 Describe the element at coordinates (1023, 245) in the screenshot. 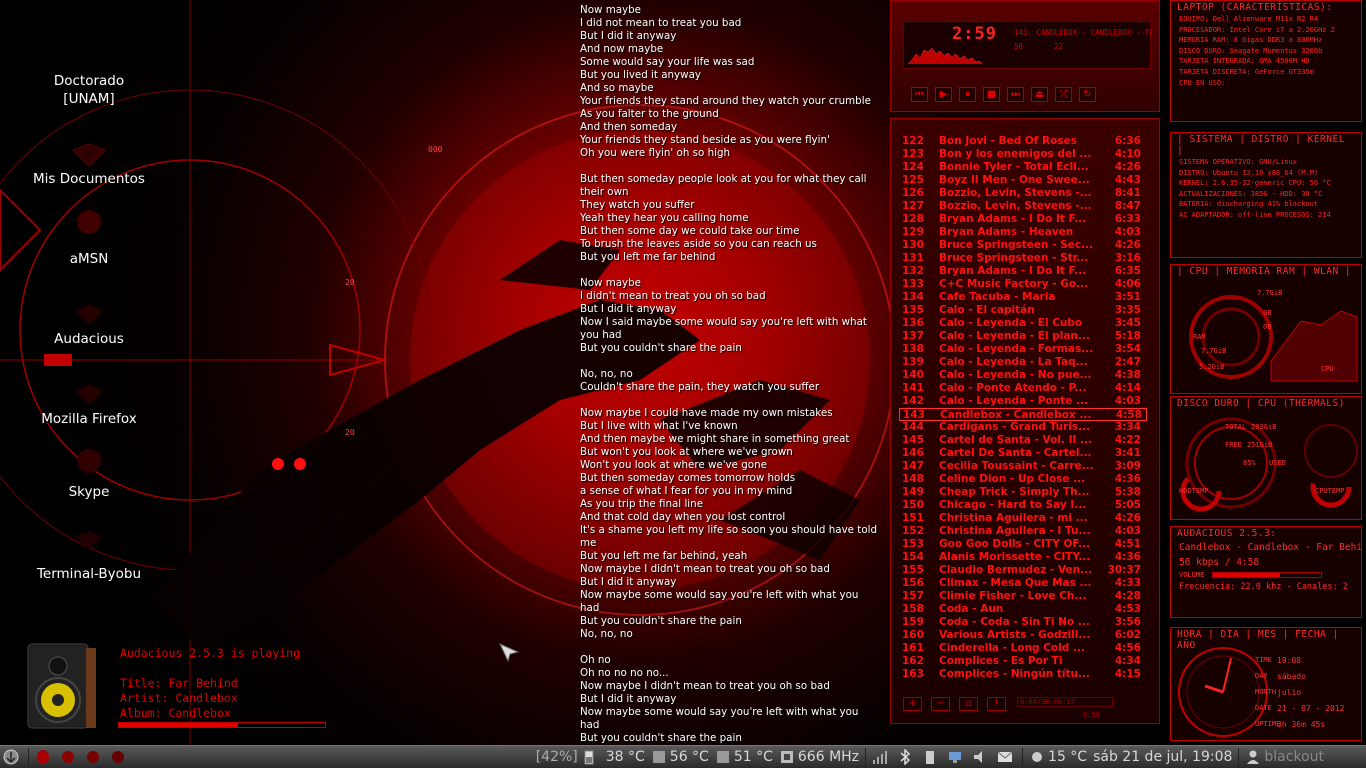

I see `playlist-row: 130 Bruce Springsteen - Sec... 4:26` at that location.